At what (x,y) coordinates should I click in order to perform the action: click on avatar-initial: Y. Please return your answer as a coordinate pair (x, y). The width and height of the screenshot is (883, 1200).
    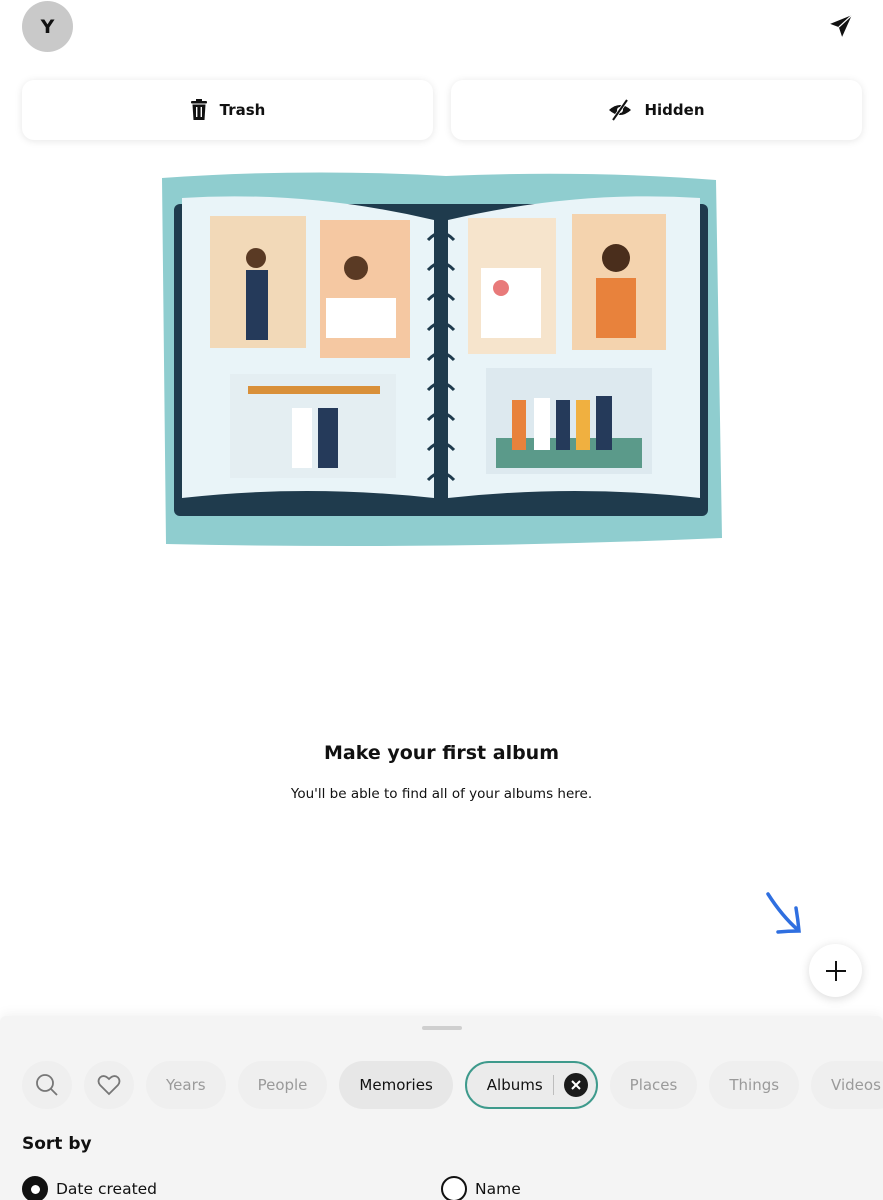
    Looking at the image, I should click on (47, 26).